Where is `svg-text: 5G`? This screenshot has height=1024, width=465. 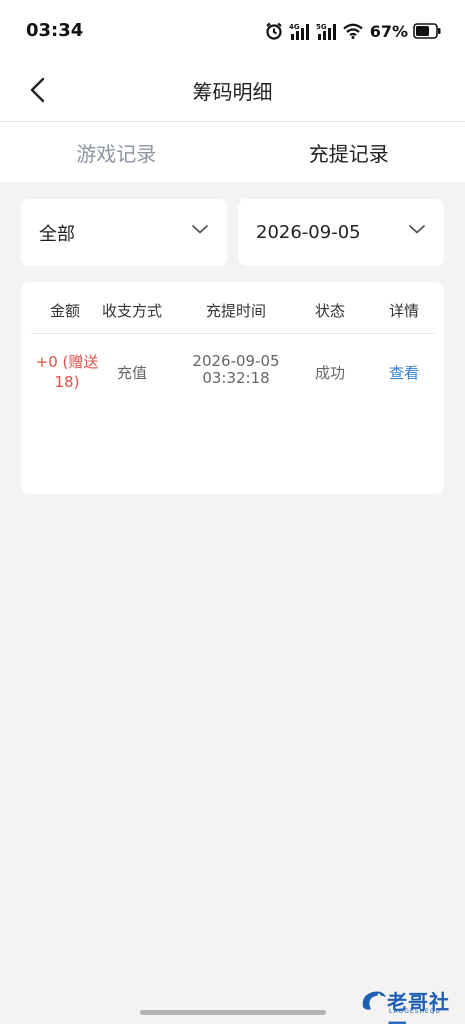 svg-text: 5G is located at coordinates (321, 27).